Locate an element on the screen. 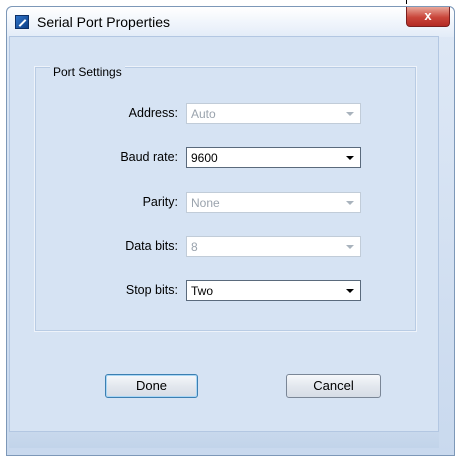 The height and width of the screenshot is (462, 459). data-bits-value: 8 is located at coordinates (194, 247).